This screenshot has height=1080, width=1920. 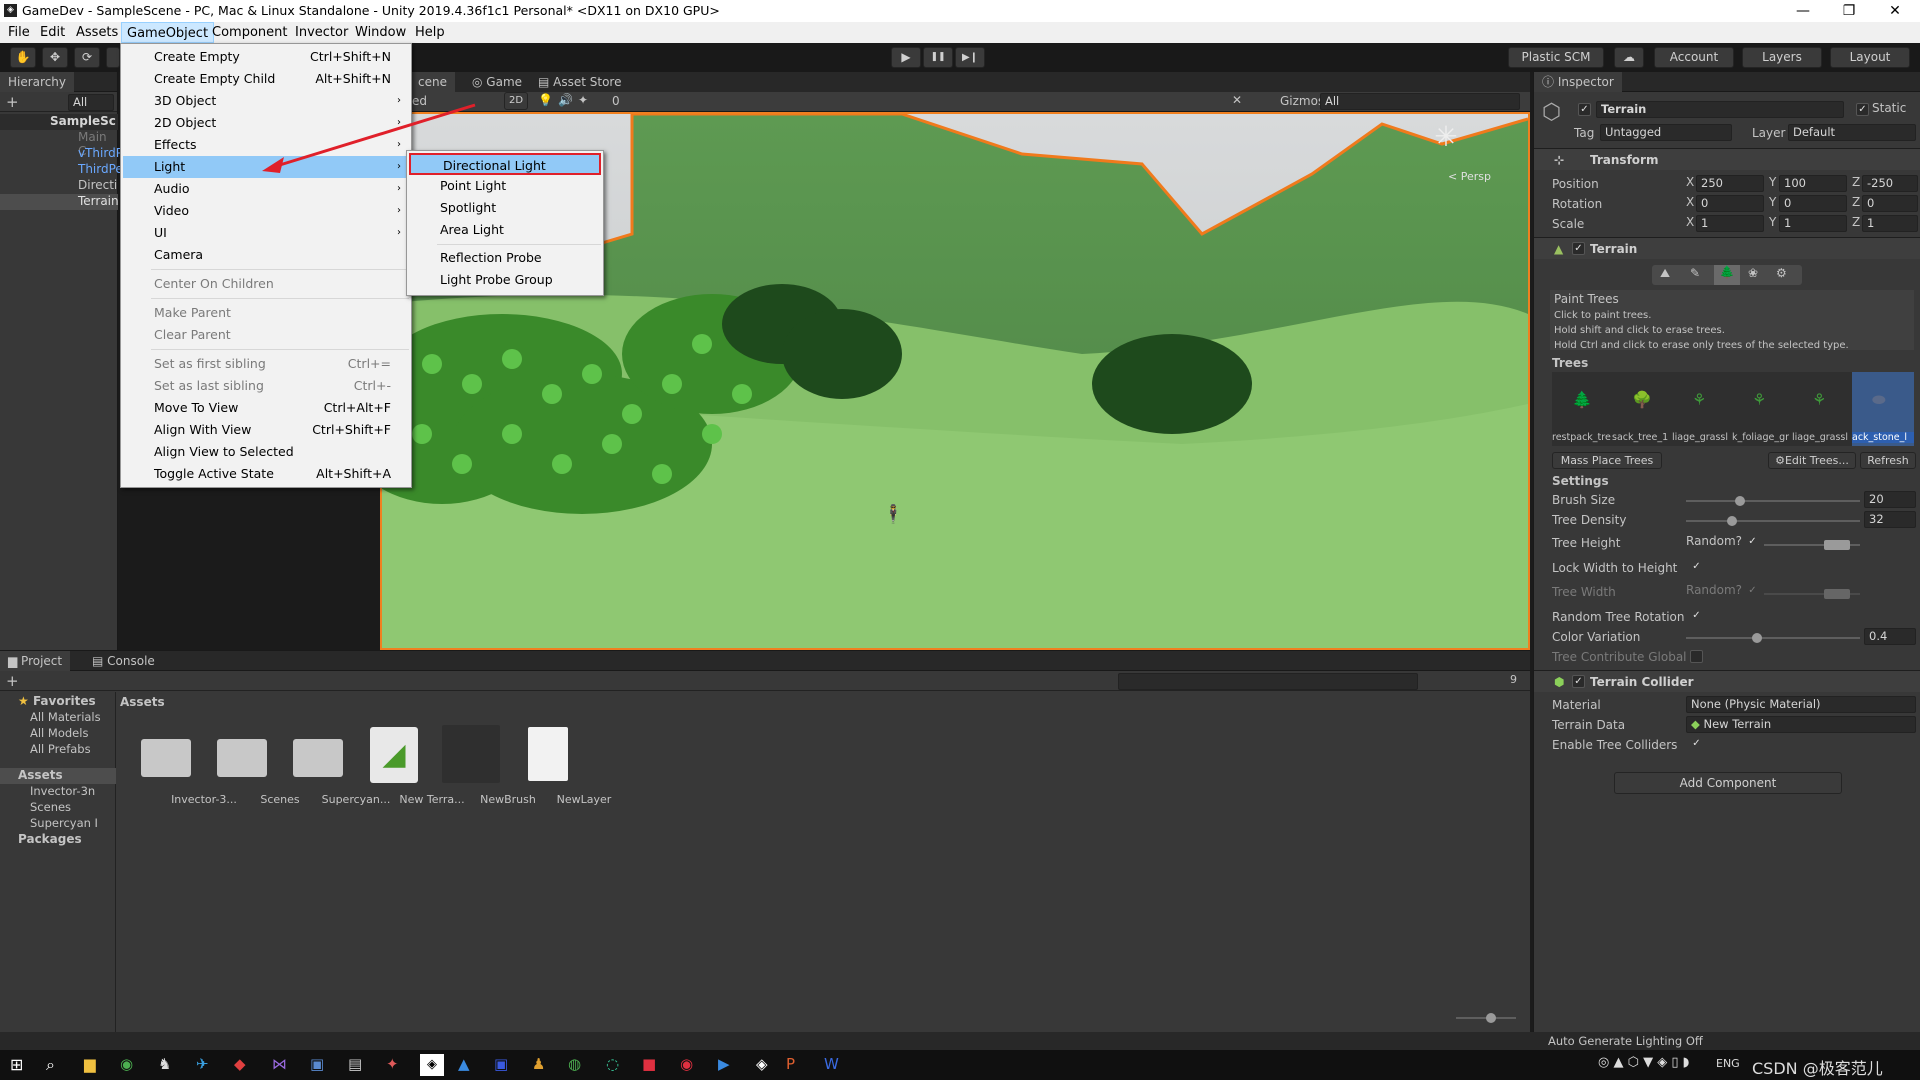 I want to click on menu-point-light: Point Light, so click(x=505, y=186).